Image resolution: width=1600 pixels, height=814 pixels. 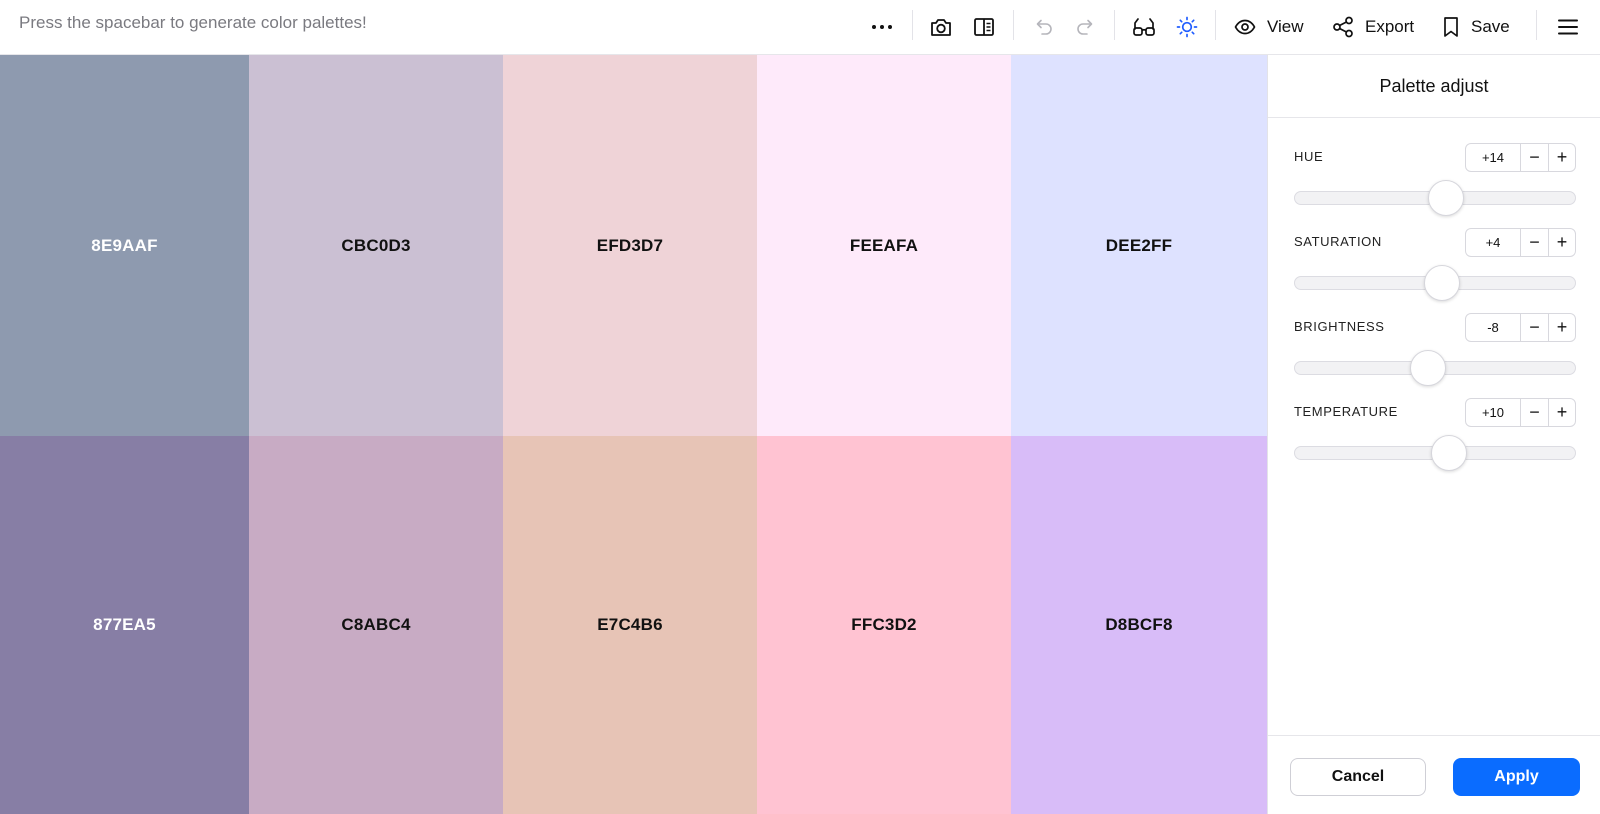 I want to click on cancel-button: Cancel, so click(x=1358, y=777).